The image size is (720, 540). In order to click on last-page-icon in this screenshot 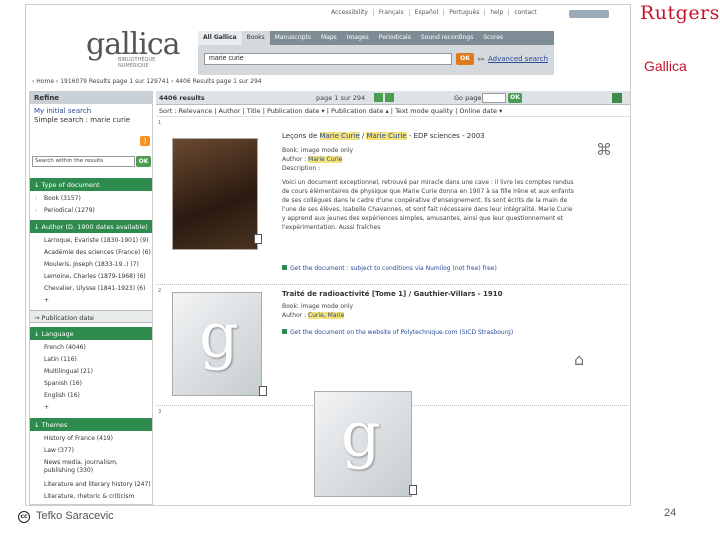, I will do `click(389, 97)`.